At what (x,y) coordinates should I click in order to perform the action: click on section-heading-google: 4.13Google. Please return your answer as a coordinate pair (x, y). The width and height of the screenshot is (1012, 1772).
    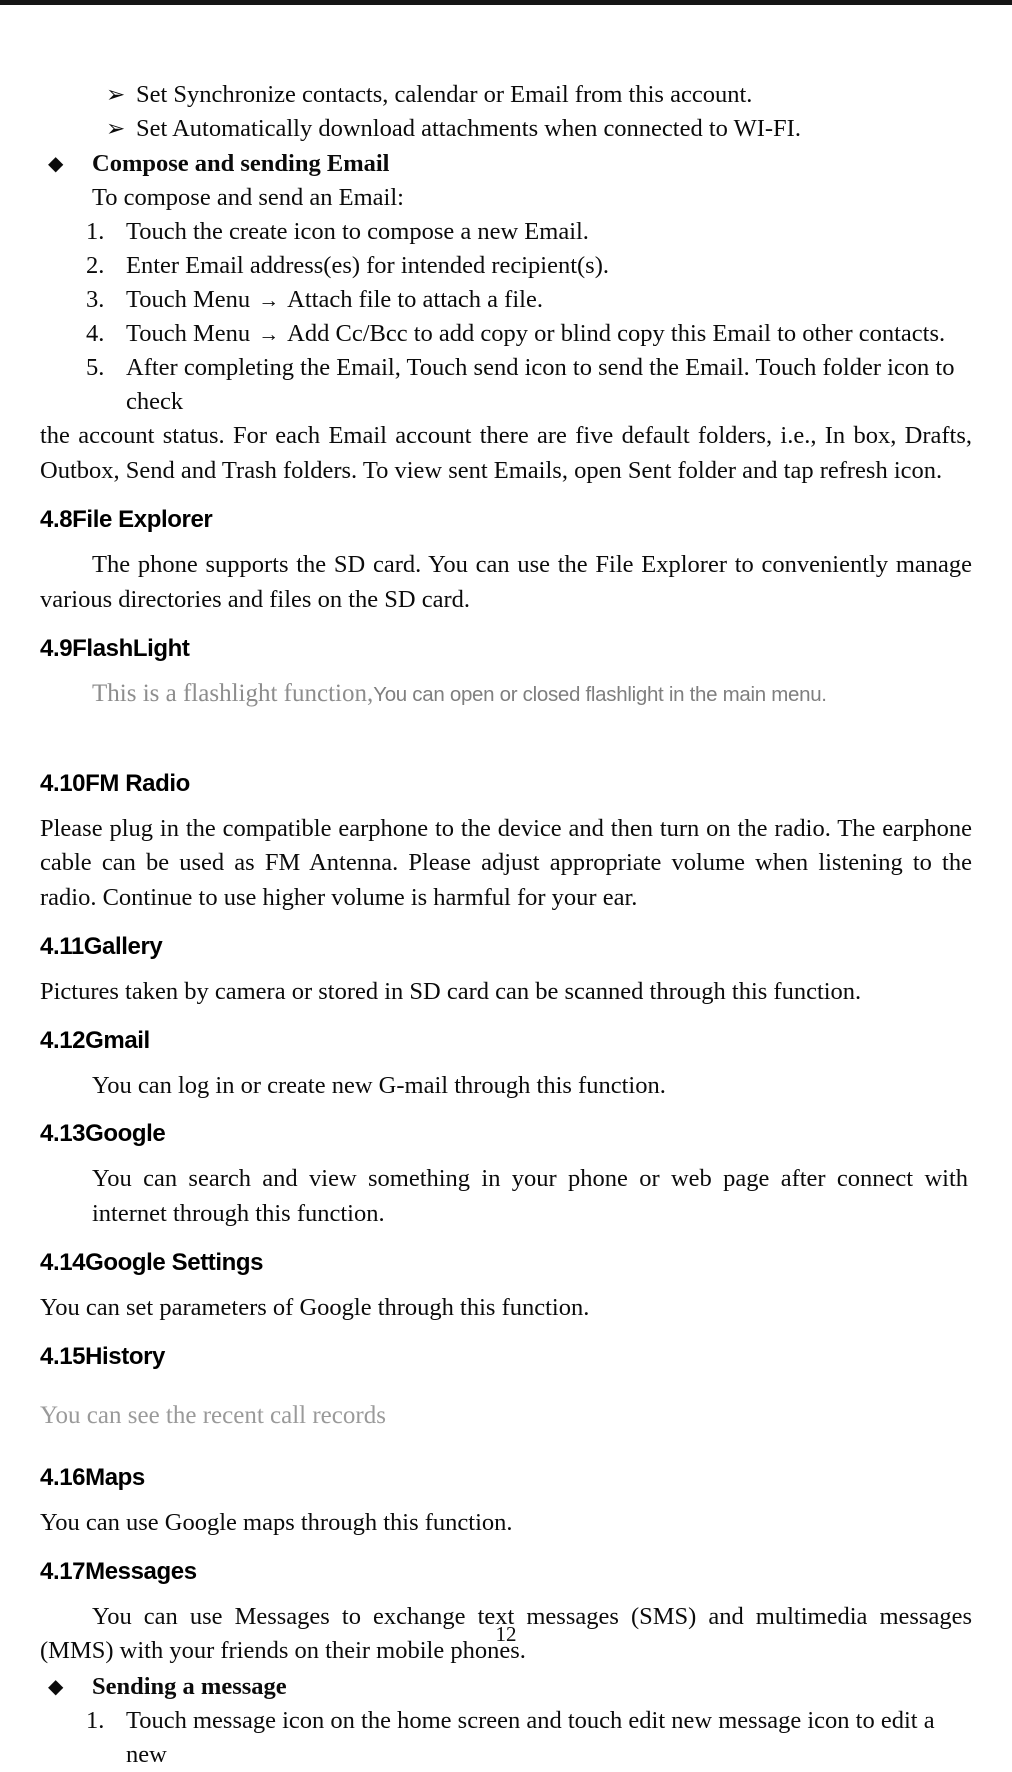
    Looking at the image, I should click on (103, 1133).